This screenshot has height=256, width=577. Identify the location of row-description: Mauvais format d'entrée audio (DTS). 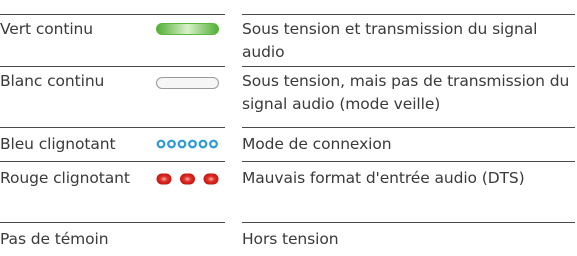
(383, 178).